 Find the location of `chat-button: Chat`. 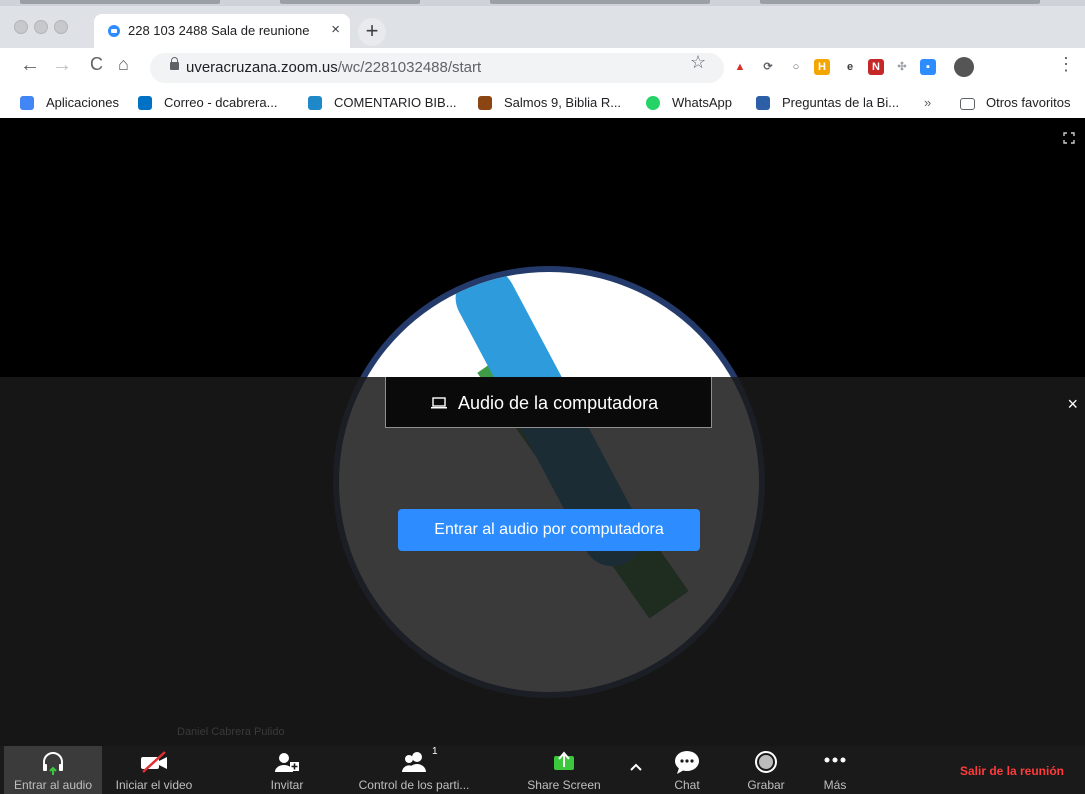

chat-button: Chat is located at coordinates (687, 770).